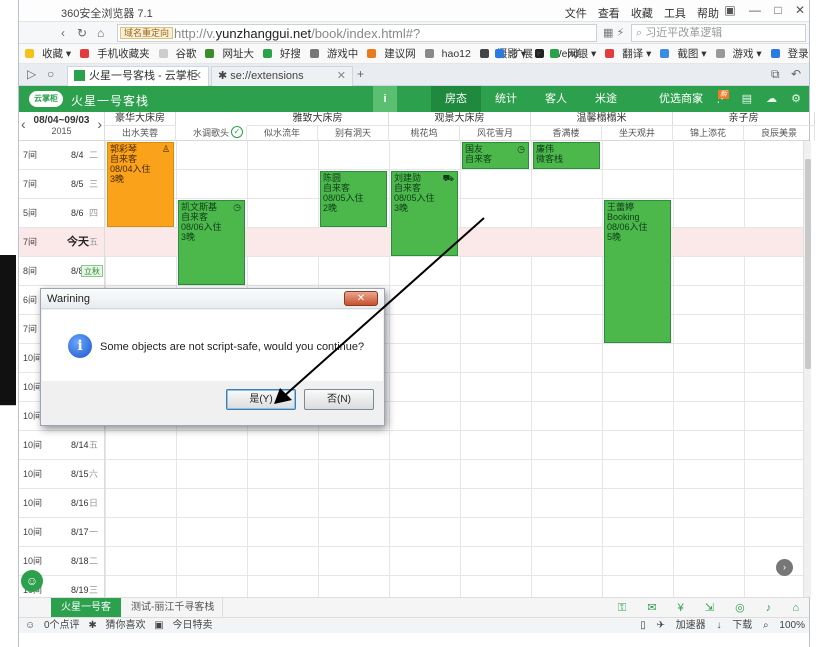  Describe the element at coordinates (183, 625) in the screenshot. I see `today-sale: ▣ 今日特卖` at that location.